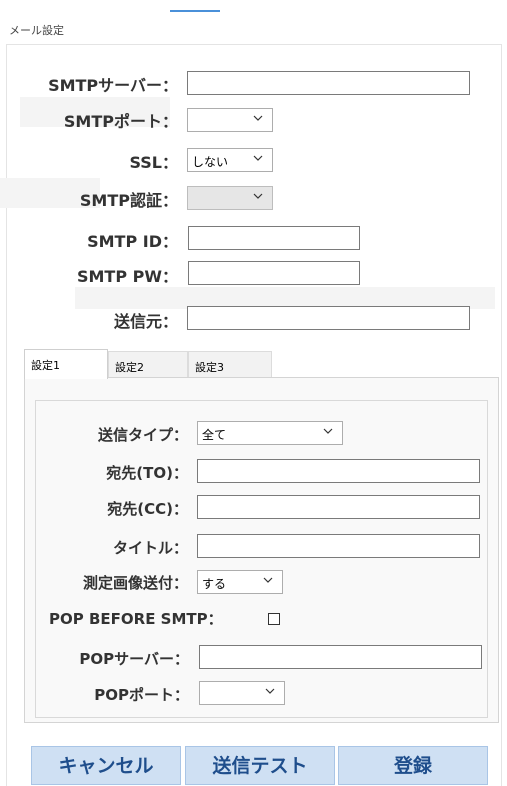 The image size is (507, 786). Describe the element at coordinates (147, 473) in the screenshot. I see `to-label: 宛先(TO)：` at that location.